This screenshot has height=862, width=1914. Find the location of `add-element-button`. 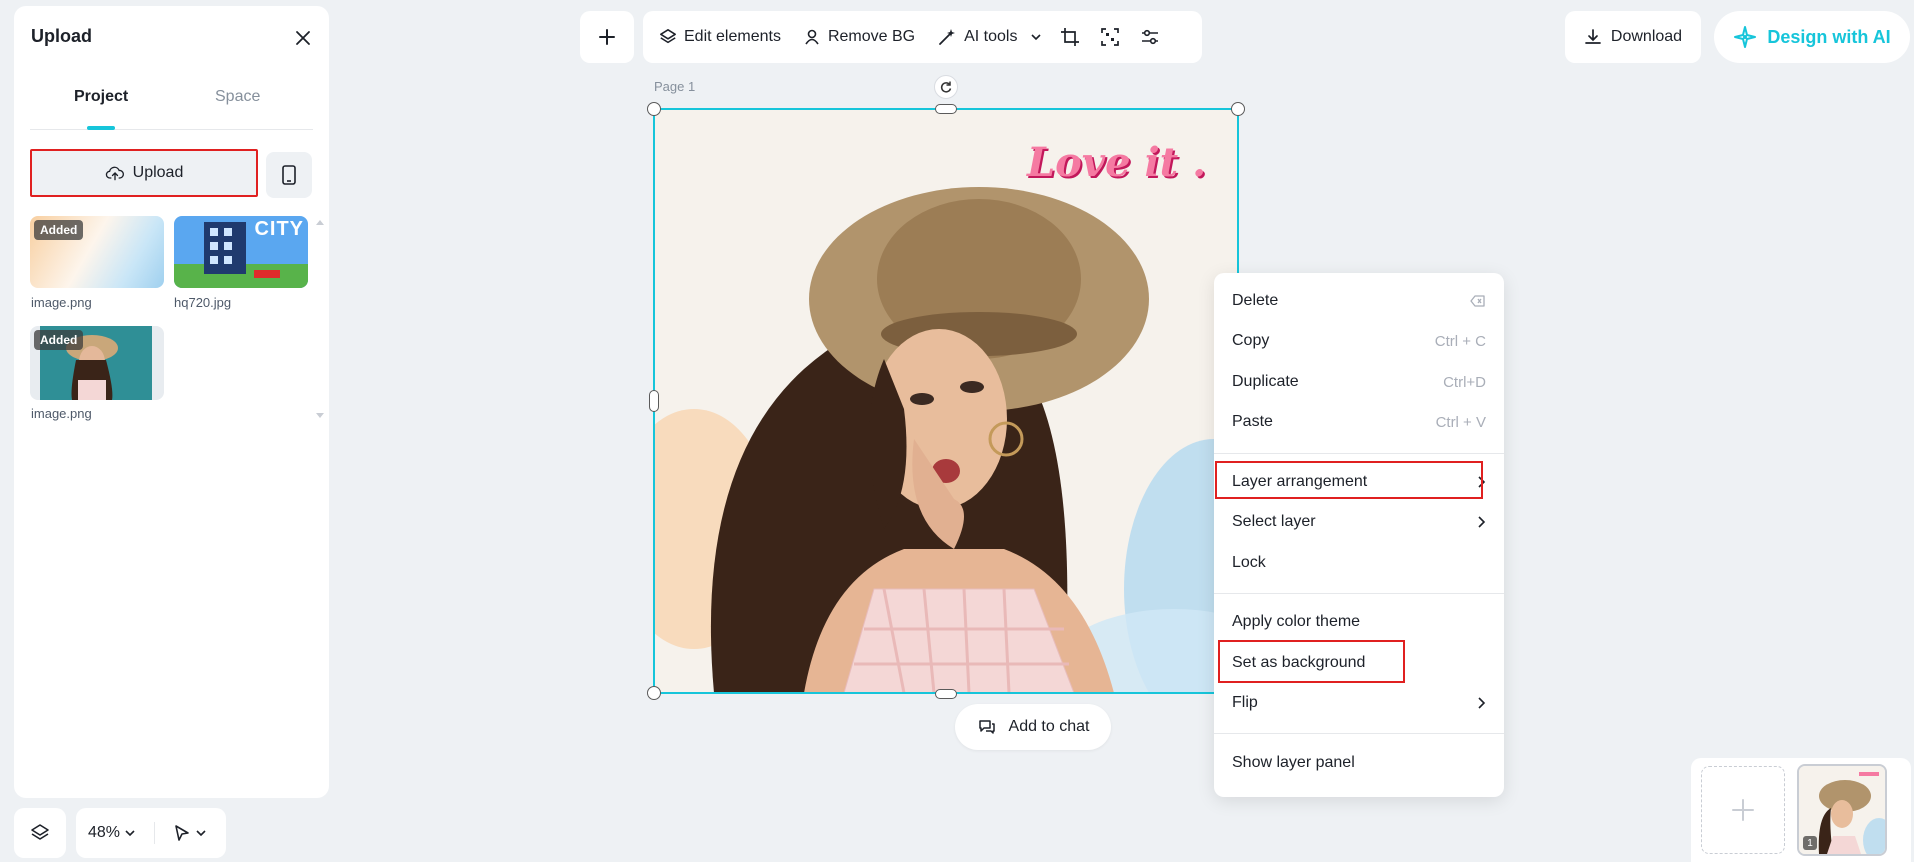

add-element-button is located at coordinates (607, 37).